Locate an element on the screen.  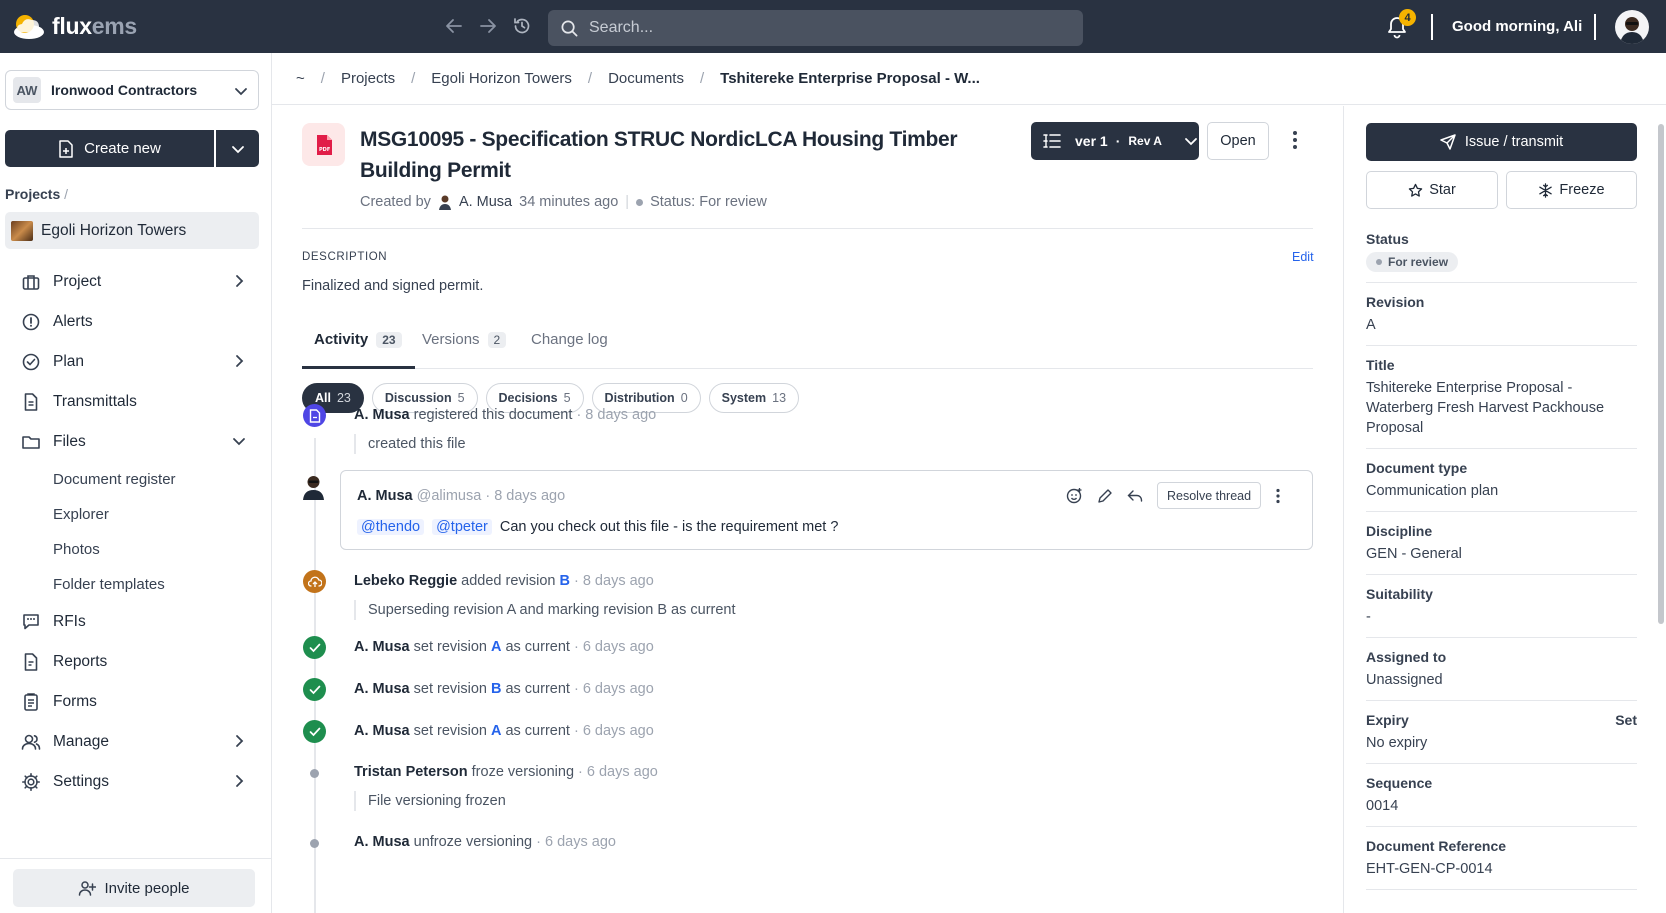
reply-icon is located at coordinates (1135, 496).